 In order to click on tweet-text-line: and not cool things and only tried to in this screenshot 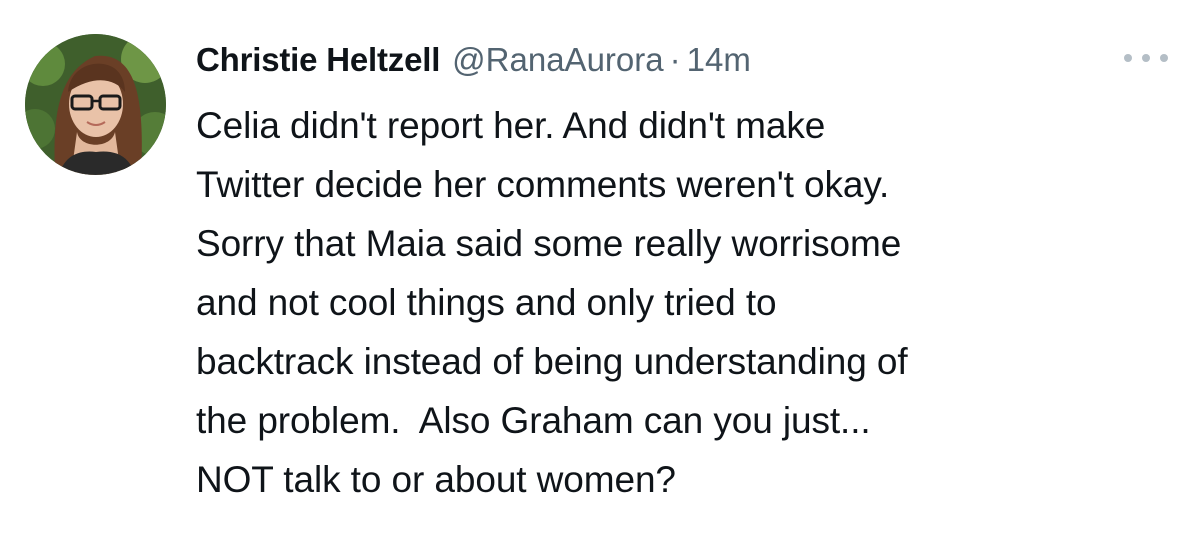, I will do `click(486, 302)`.